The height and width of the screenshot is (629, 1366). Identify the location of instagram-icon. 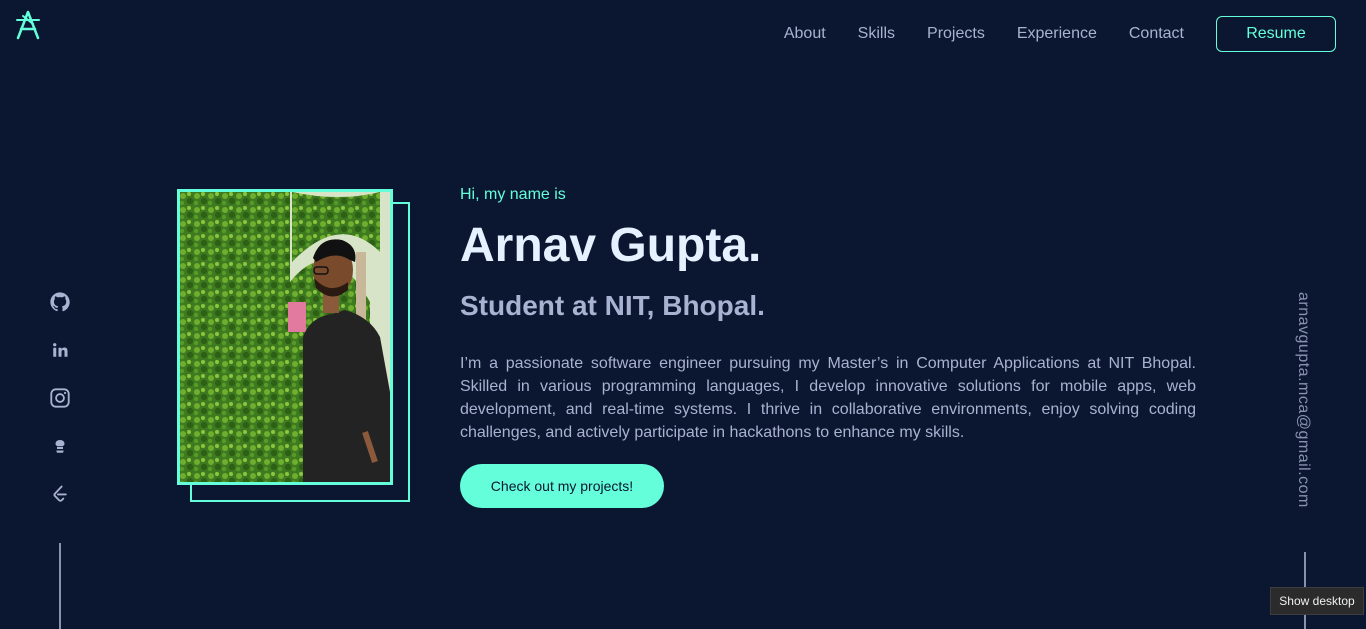
(60, 398).